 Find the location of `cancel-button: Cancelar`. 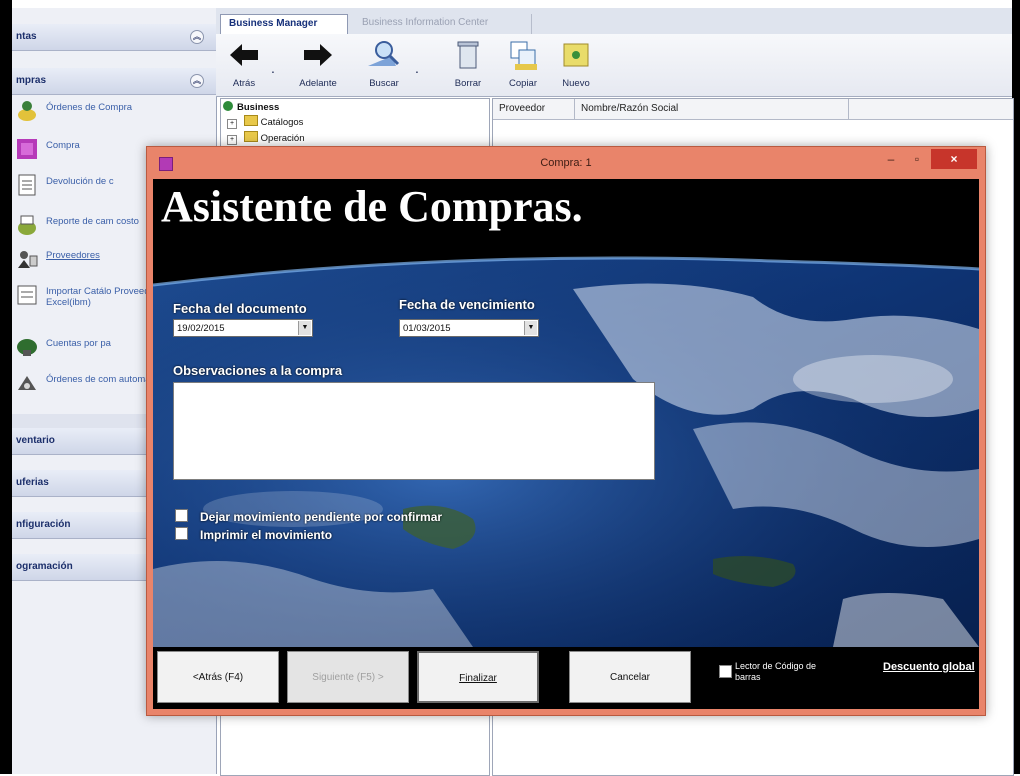

cancel-button: Cancelar is located at coordinates (630, 677).